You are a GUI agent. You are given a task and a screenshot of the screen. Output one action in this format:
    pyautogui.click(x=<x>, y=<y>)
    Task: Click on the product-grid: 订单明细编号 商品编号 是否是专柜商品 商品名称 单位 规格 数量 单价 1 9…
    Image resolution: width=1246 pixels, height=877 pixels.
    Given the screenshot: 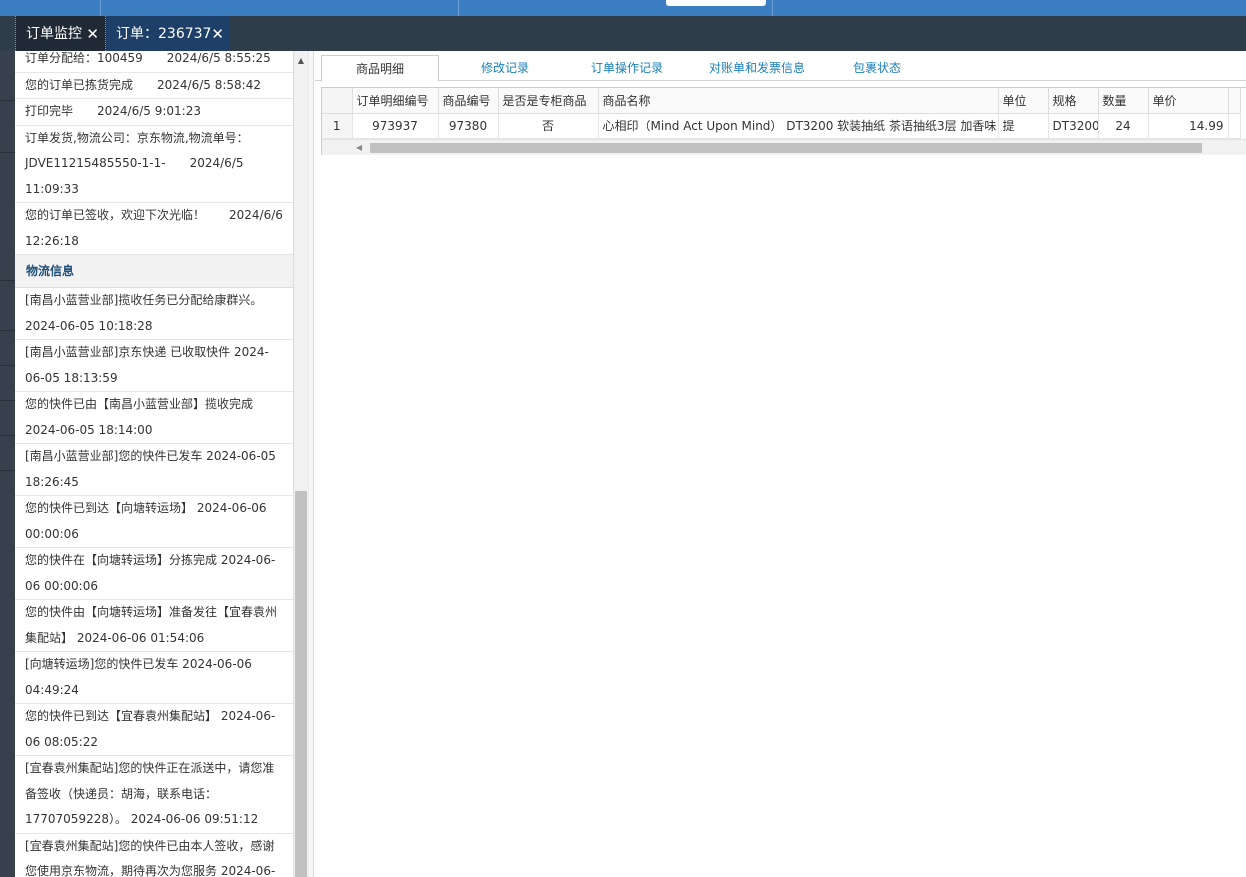 What is the action you would take?
    pyautogui.click(x=783, y=121)
    